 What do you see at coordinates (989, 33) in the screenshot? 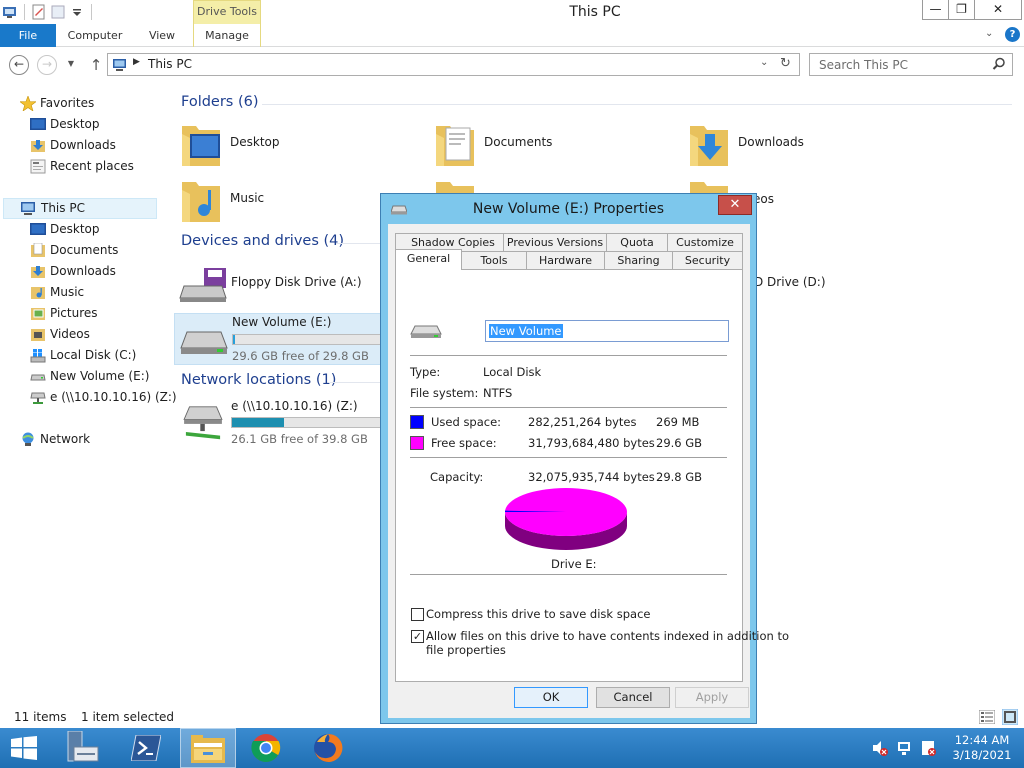
I see `expand-ribbon-icon: ⌄` at bounding box center [989, 33].